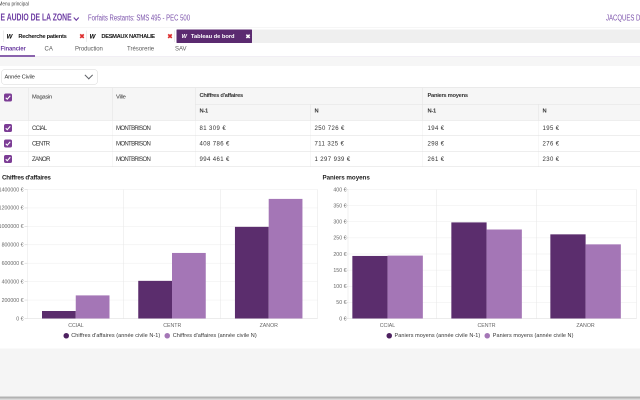 The image size is (640, 400). What do you see at coordinates (339, 239) in the screenshot?
I see `svg-text: 250 €` at bounding box center [339, 239].